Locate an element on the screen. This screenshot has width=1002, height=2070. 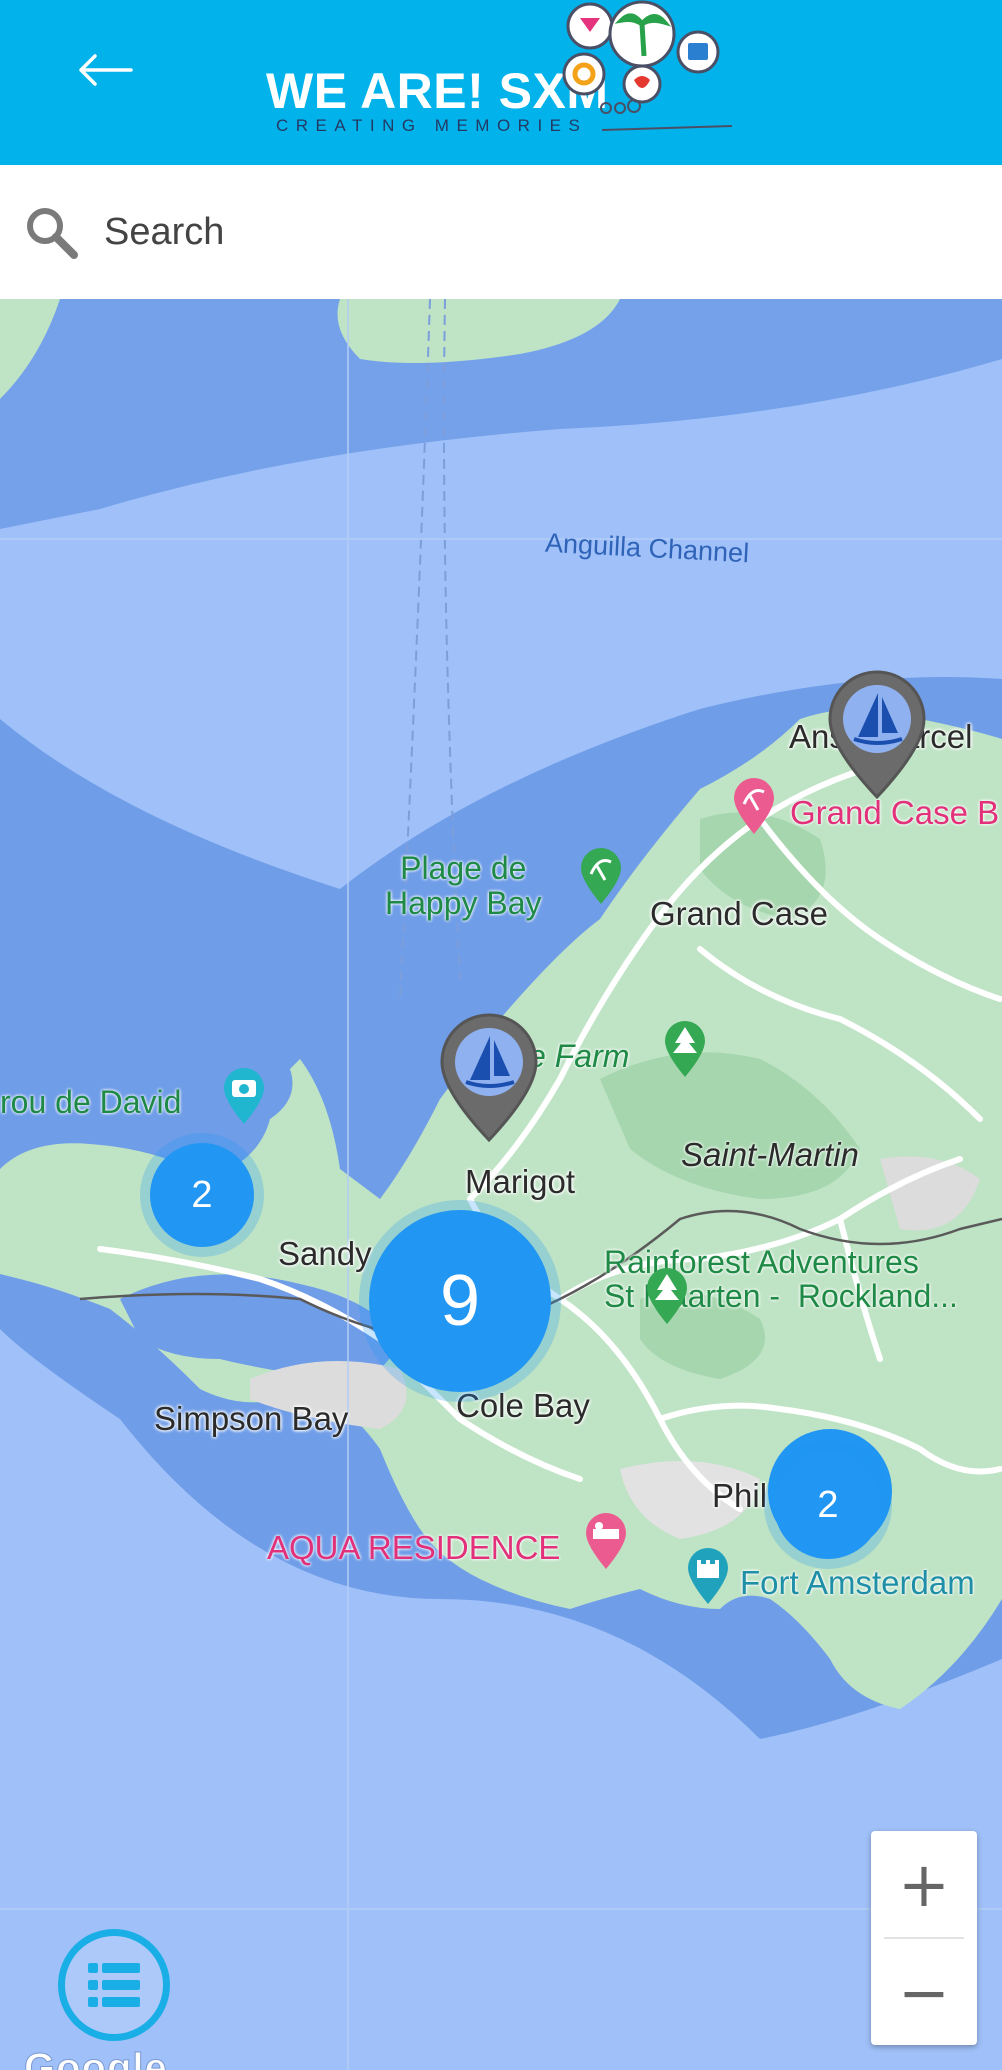
zoom-controls: + − is located at coordinates (924, 1938).